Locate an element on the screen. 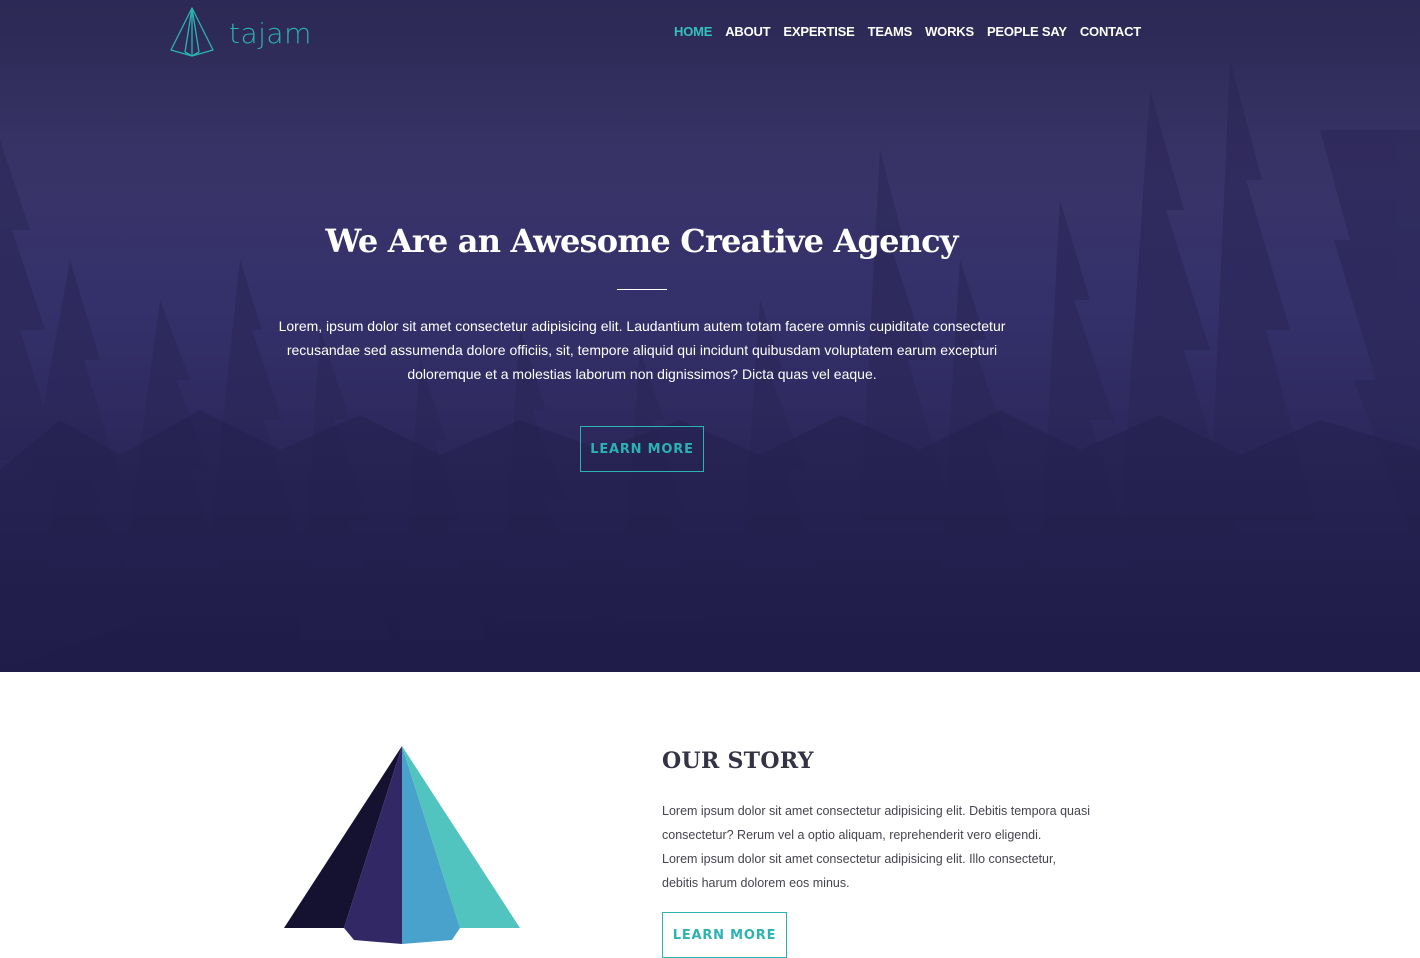 This screenshot has width=1420, height=958. nav-item-teams: TEAMS is located at coordinates (890, 31).